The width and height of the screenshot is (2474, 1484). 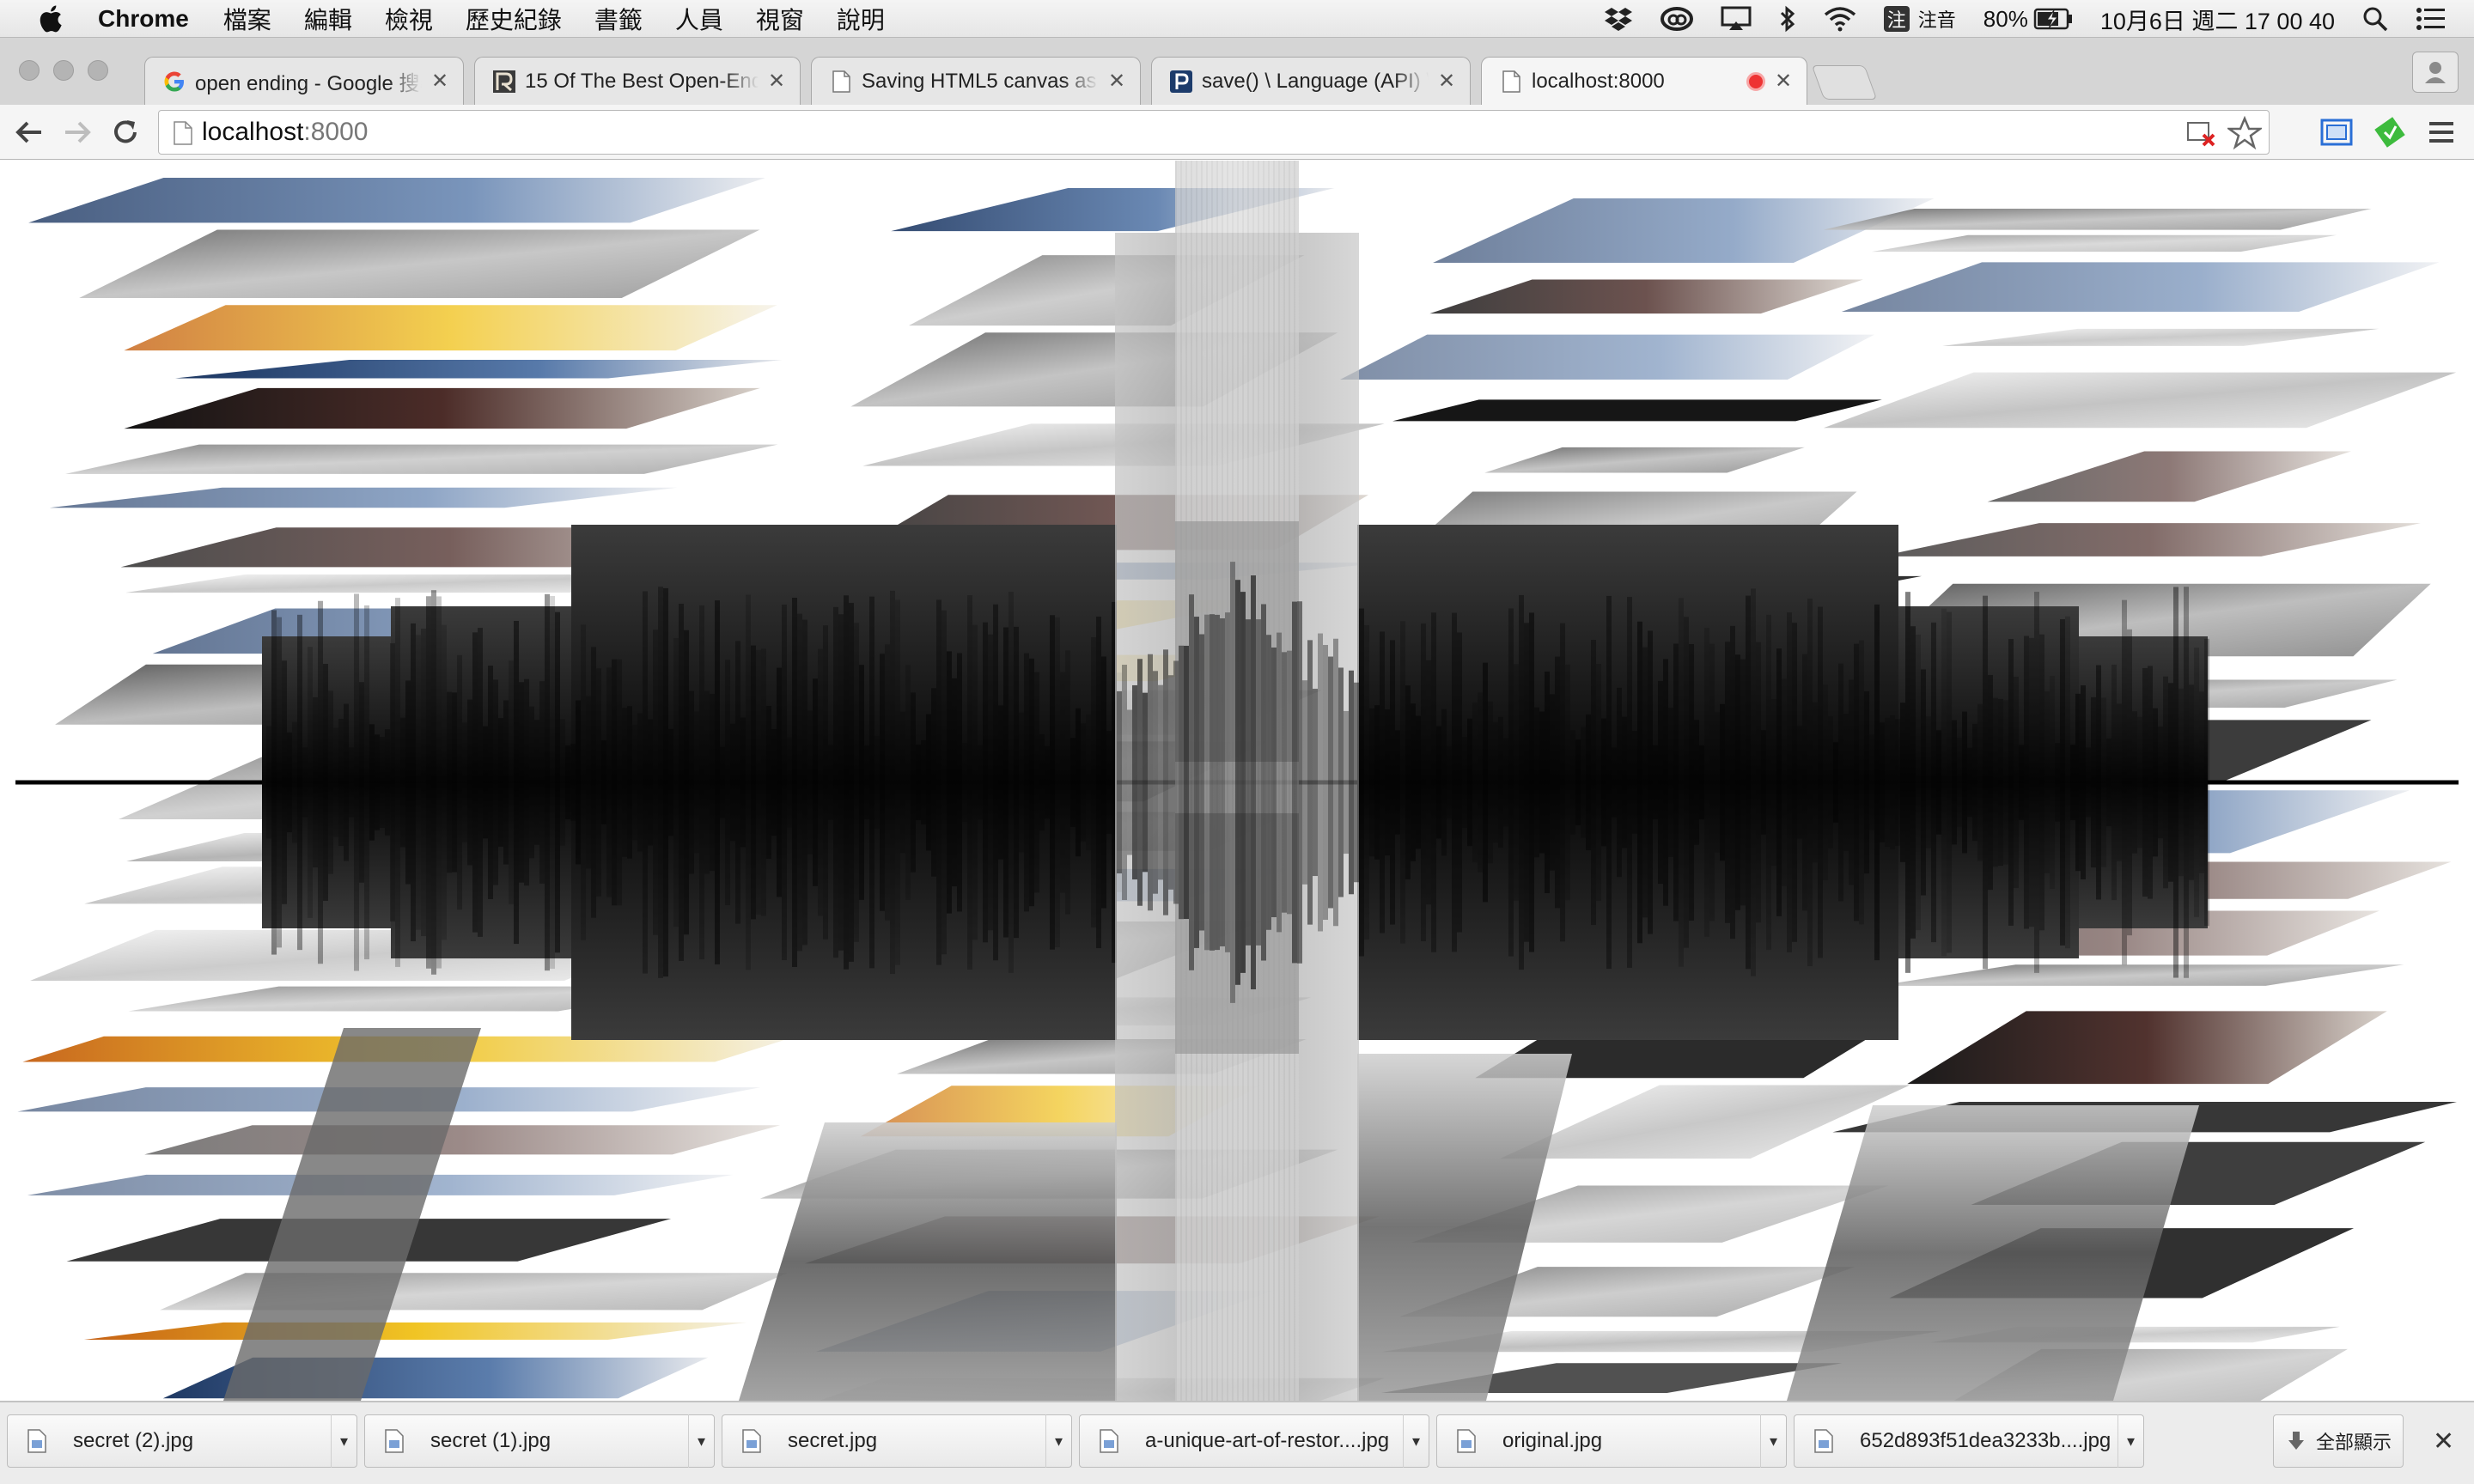 I want to click on download-item: a-unique-art-of-restor....jpg ▾, so click(x=1254, y=1441).